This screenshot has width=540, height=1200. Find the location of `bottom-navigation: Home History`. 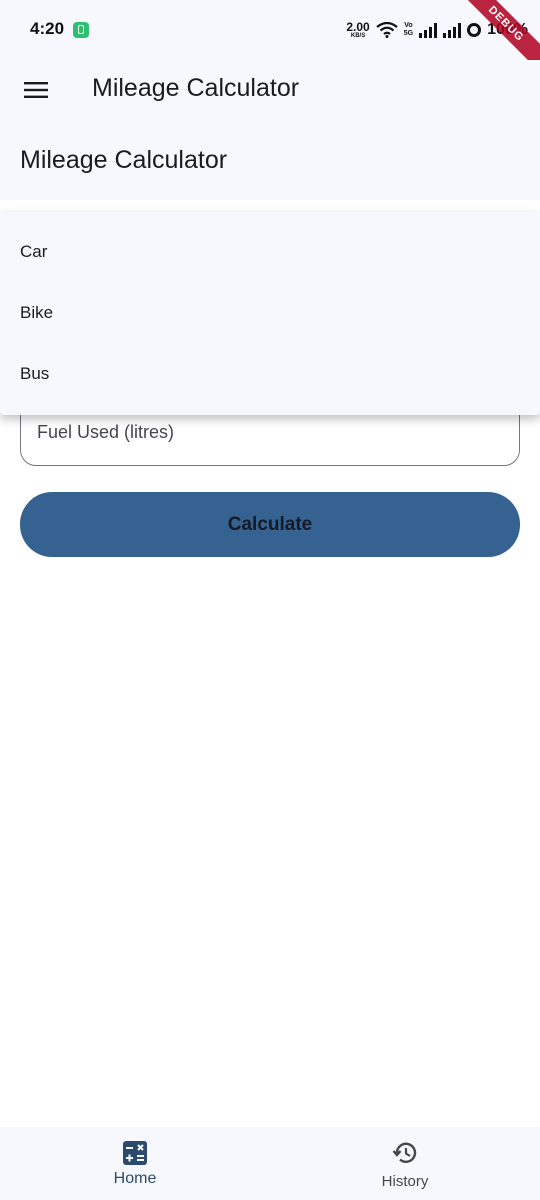

bottom-navigation: Home History is located at coordinates (270, 1163).